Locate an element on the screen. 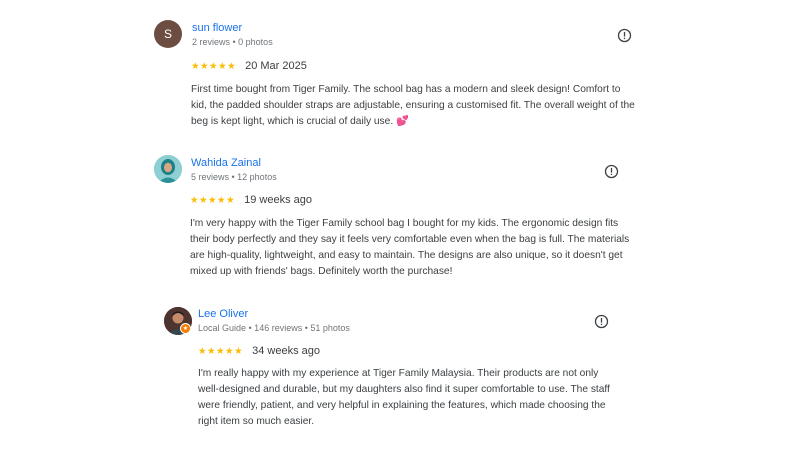 This screenshot has height=450, width=800. reviewer-name: Lee Oliver is located at coordinates (223, 314).